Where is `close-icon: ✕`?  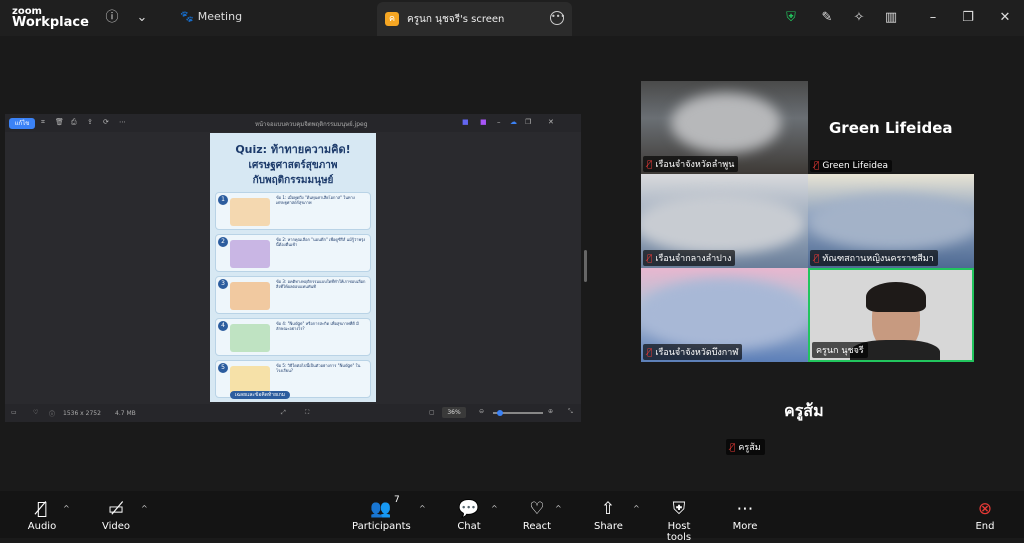
close-icon: ✕ is located at coordinates (1005, 18).